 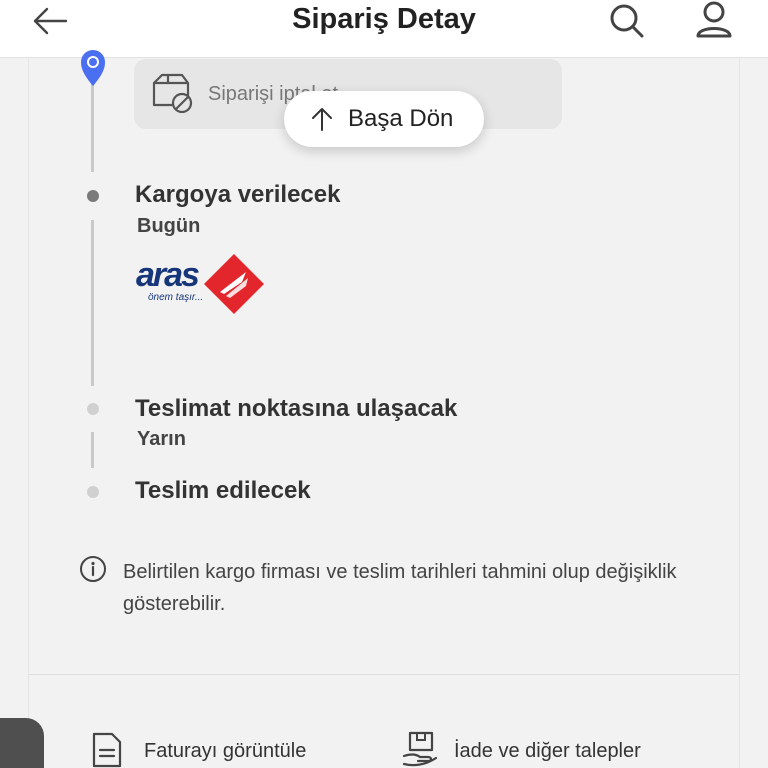 What do you see at coordinates (384, 19) in the screenshot?
I see `page-title: Sipariş Detay` at bounding box center [384, 19].